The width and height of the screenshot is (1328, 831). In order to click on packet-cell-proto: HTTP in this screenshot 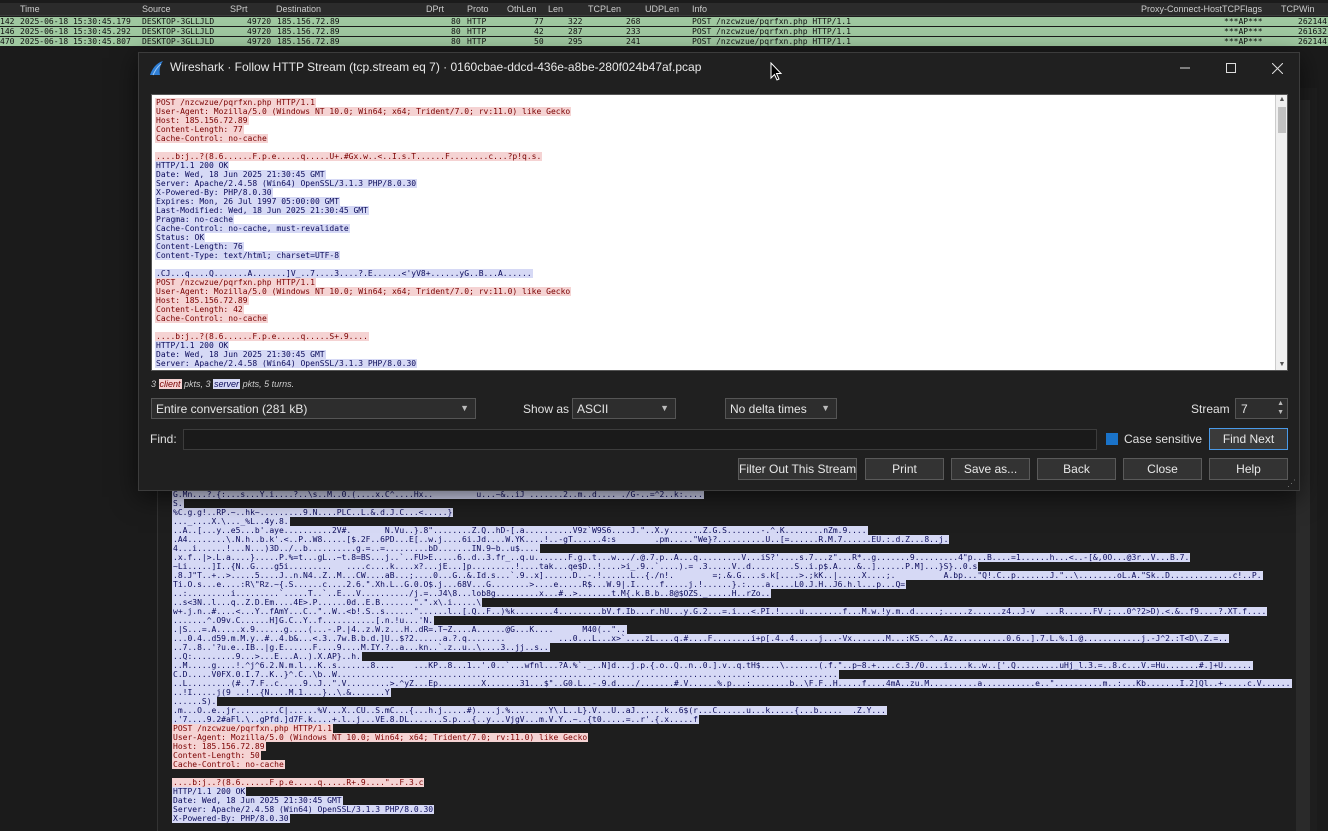, I will do `click(477, 31)`.